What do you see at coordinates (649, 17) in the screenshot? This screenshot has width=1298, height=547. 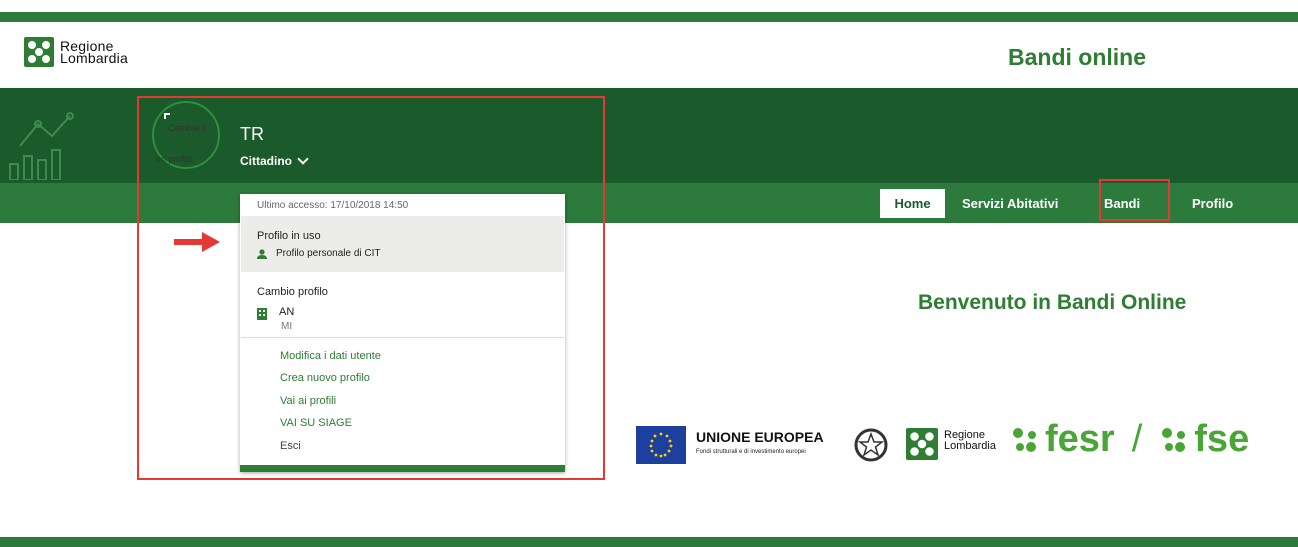 I see `top-stripe` at bounding box center [649, 17].